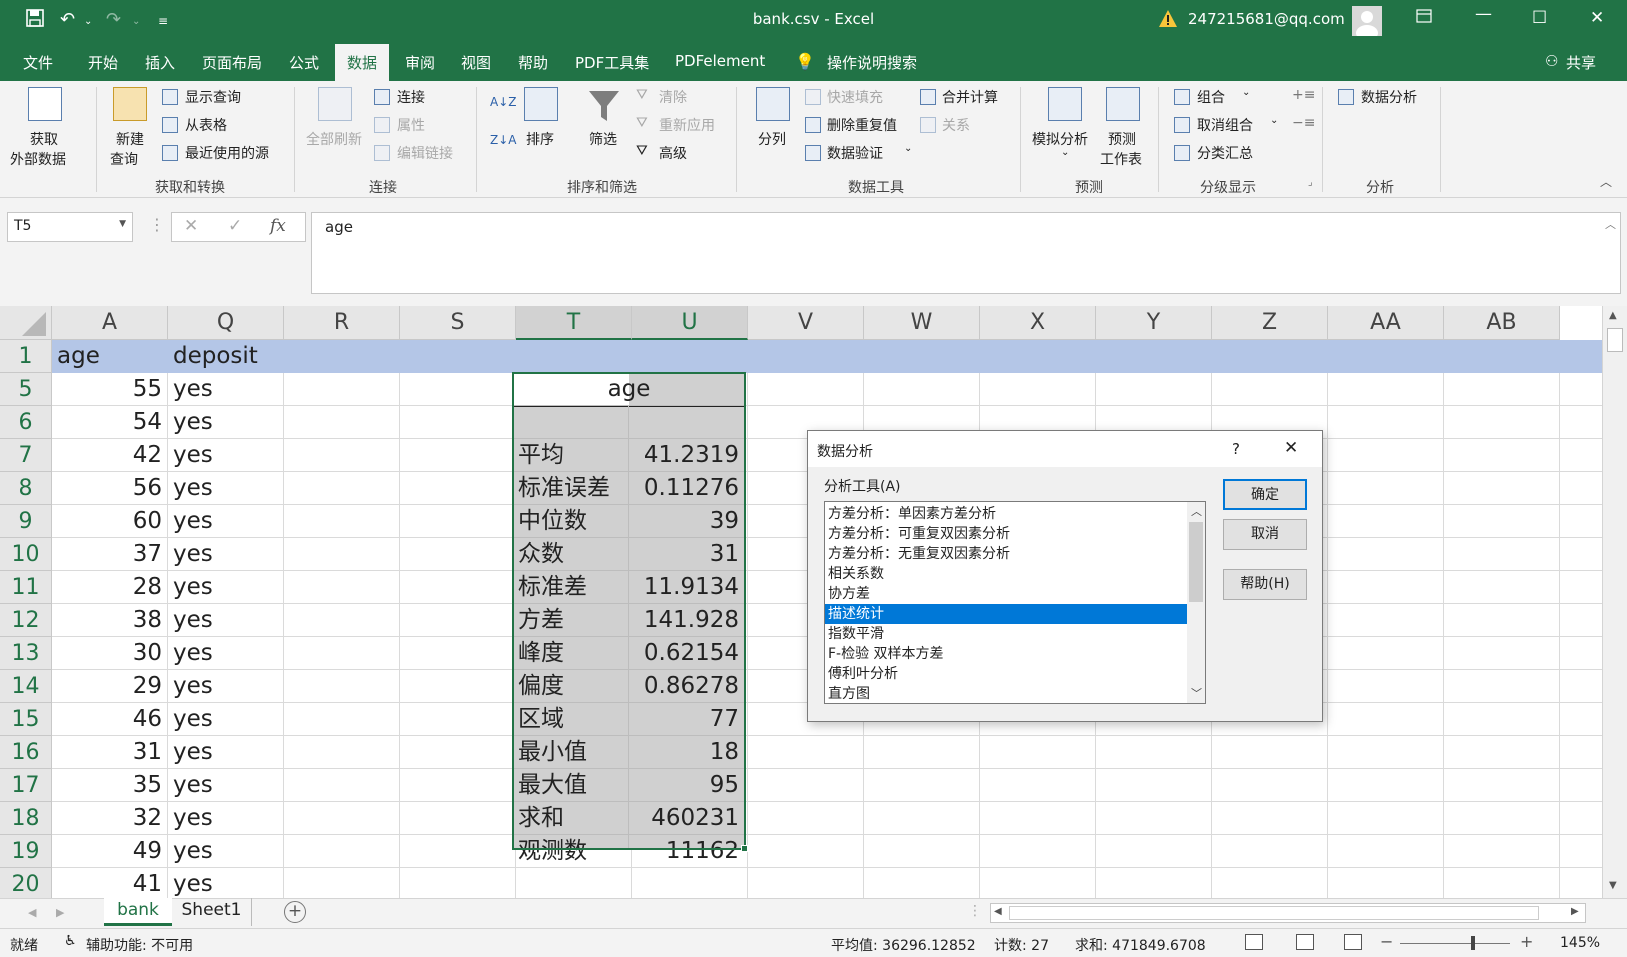 The width and height of the screenshot is (1627, 957). Describe the element at coordinates (687, 125) in the screenshot. I see `reapply-button: 重新应用` at that location.